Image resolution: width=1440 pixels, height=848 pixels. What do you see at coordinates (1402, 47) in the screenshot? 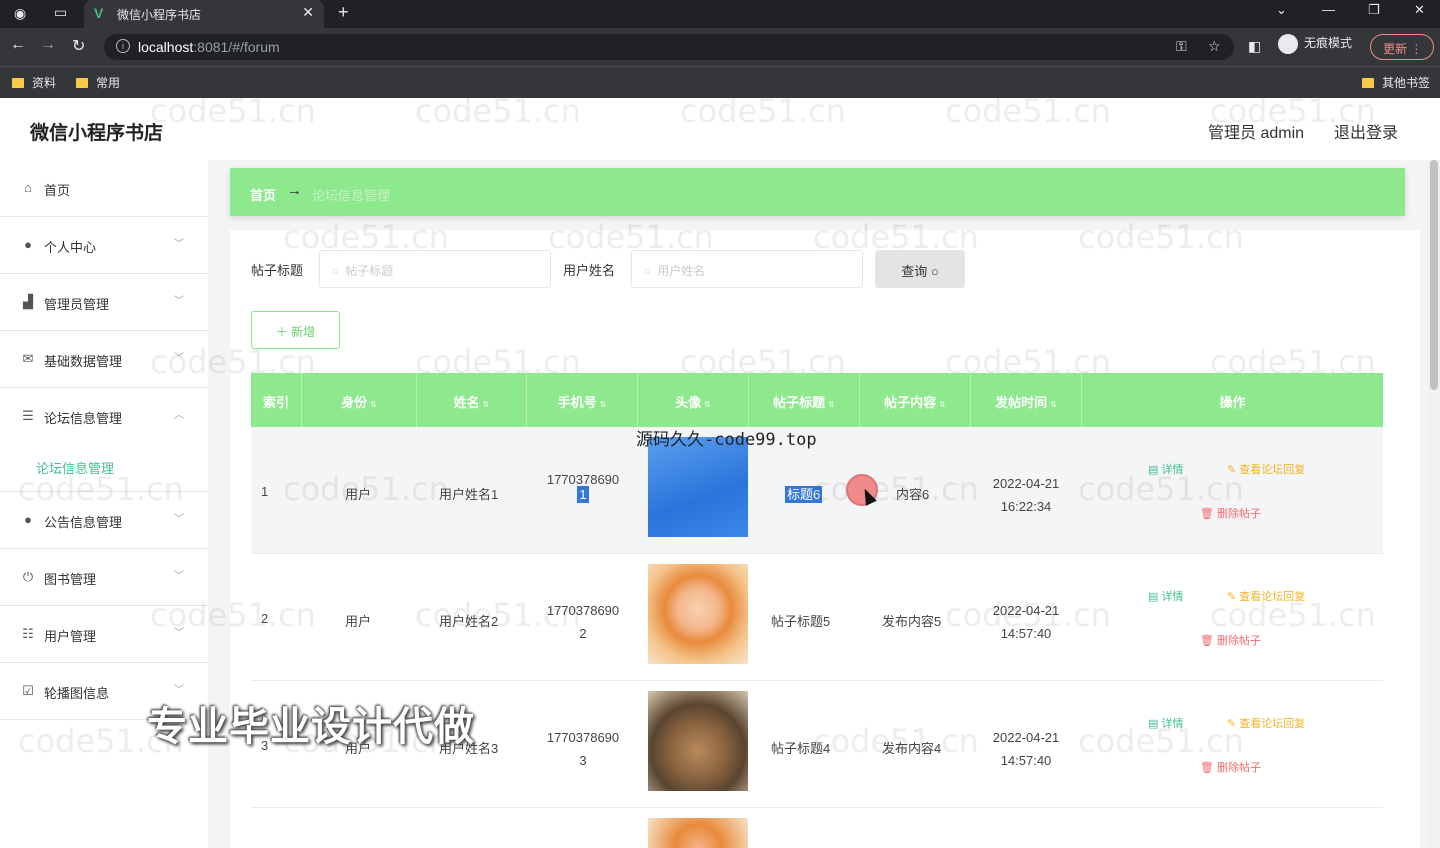
I see `update-button: 更新 ⋮` at bounding box center [1402, 47].